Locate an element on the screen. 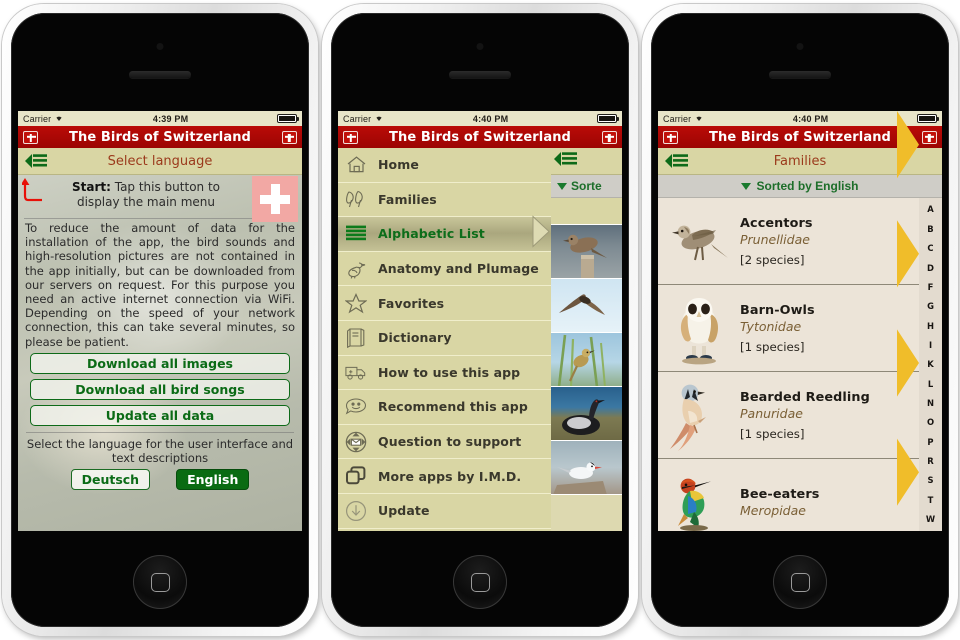 This screenshot has width=960, height=640. menu-item-label: More apps by I.M.D. is located at coordinates (450, 476).